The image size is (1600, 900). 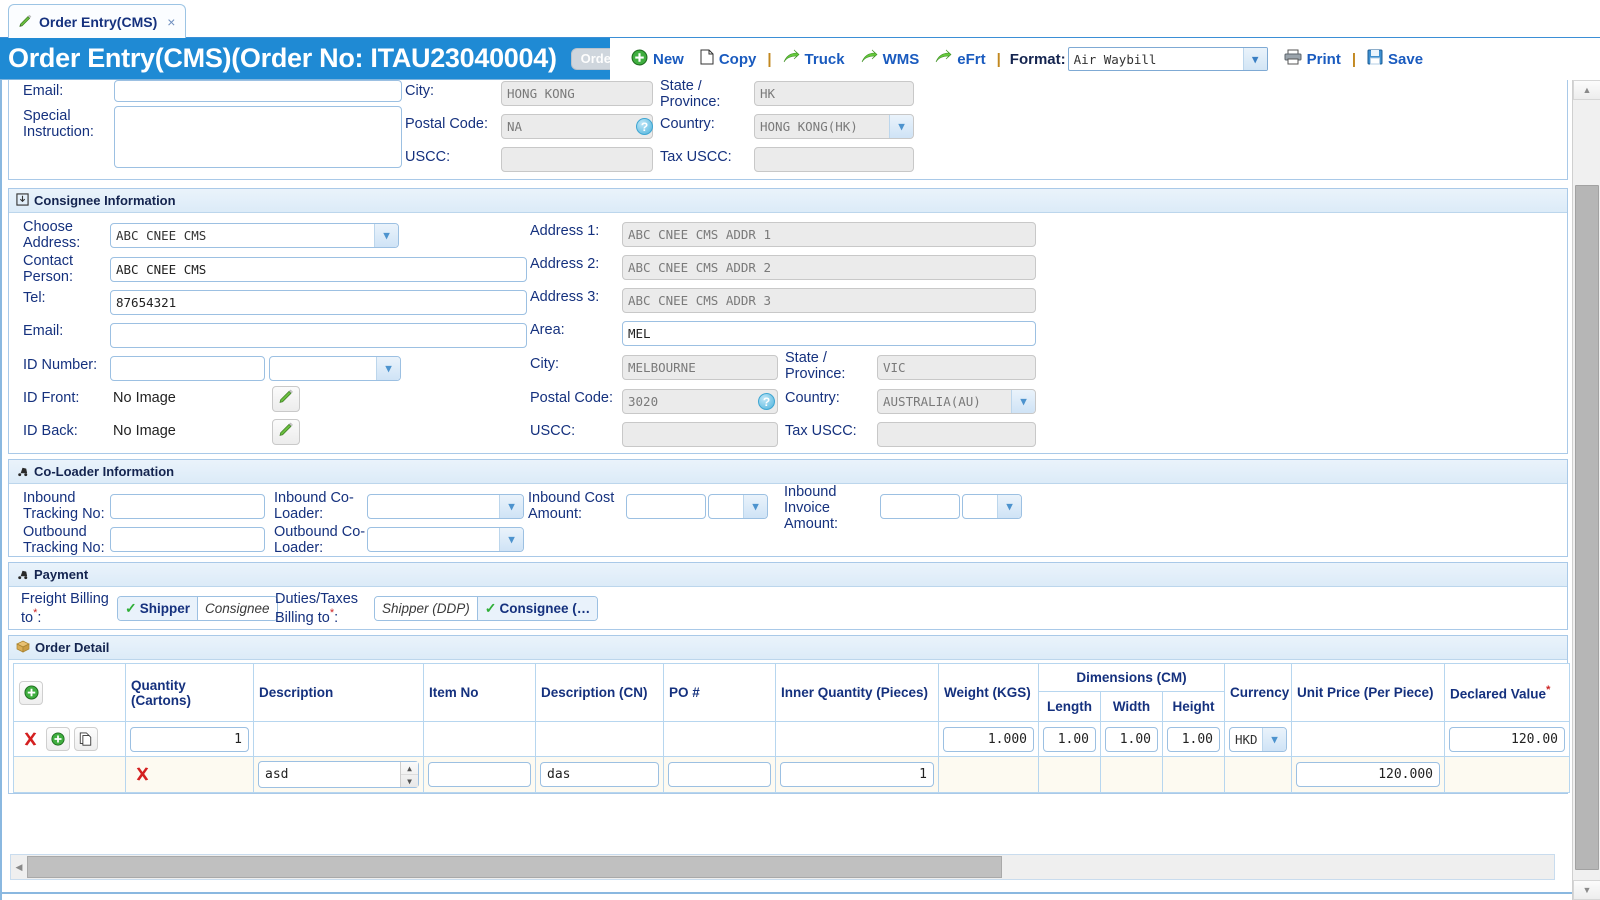 What do you see at coordinates (728, 59) in the screenshot?
I see `copy-button: Copy` at bounding box center [728, 59].